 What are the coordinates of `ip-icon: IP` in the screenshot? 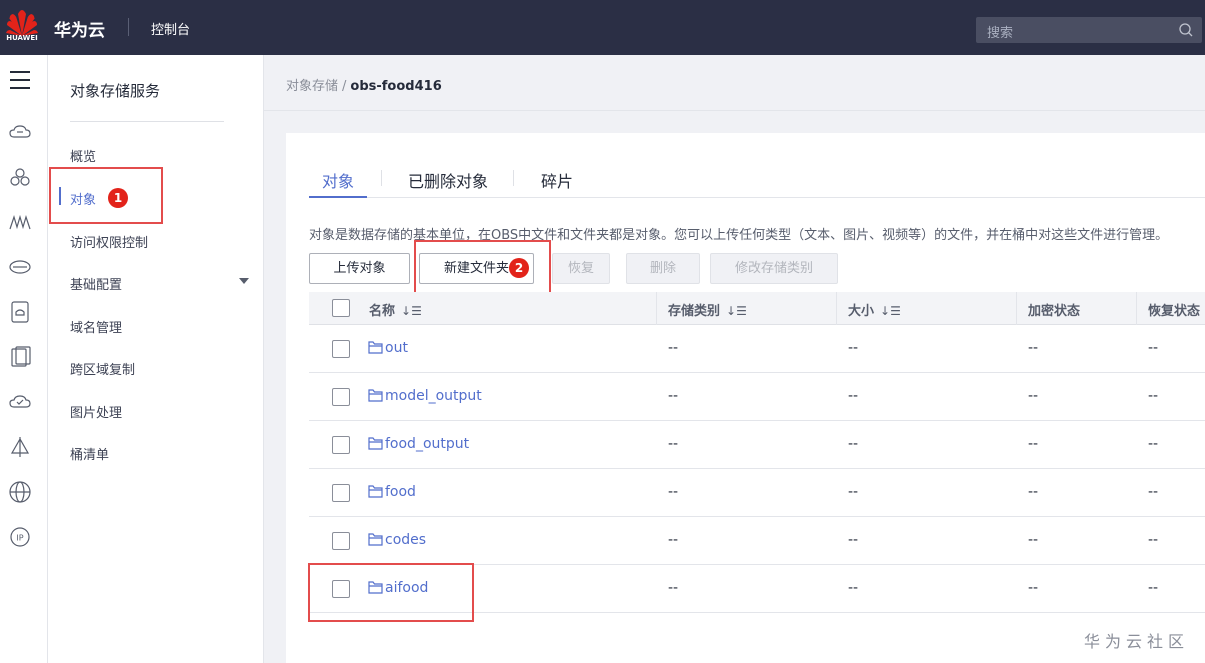 It's located at (20, 537).